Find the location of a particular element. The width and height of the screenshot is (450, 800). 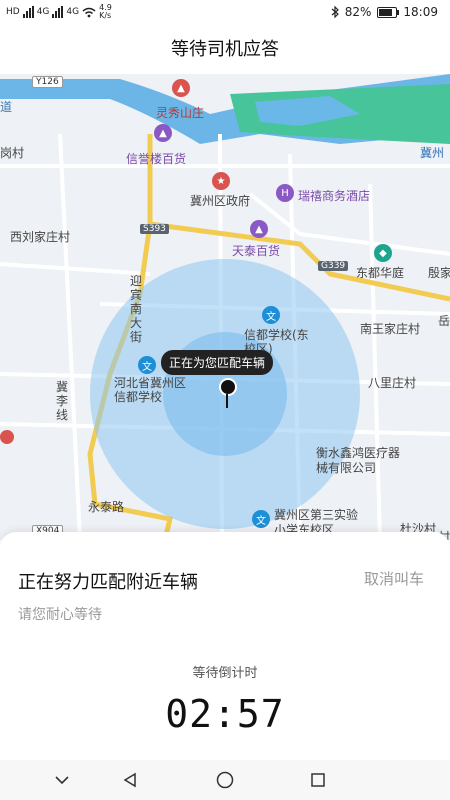

net-speed-unit: K/s is located at coordinates (105, 15).